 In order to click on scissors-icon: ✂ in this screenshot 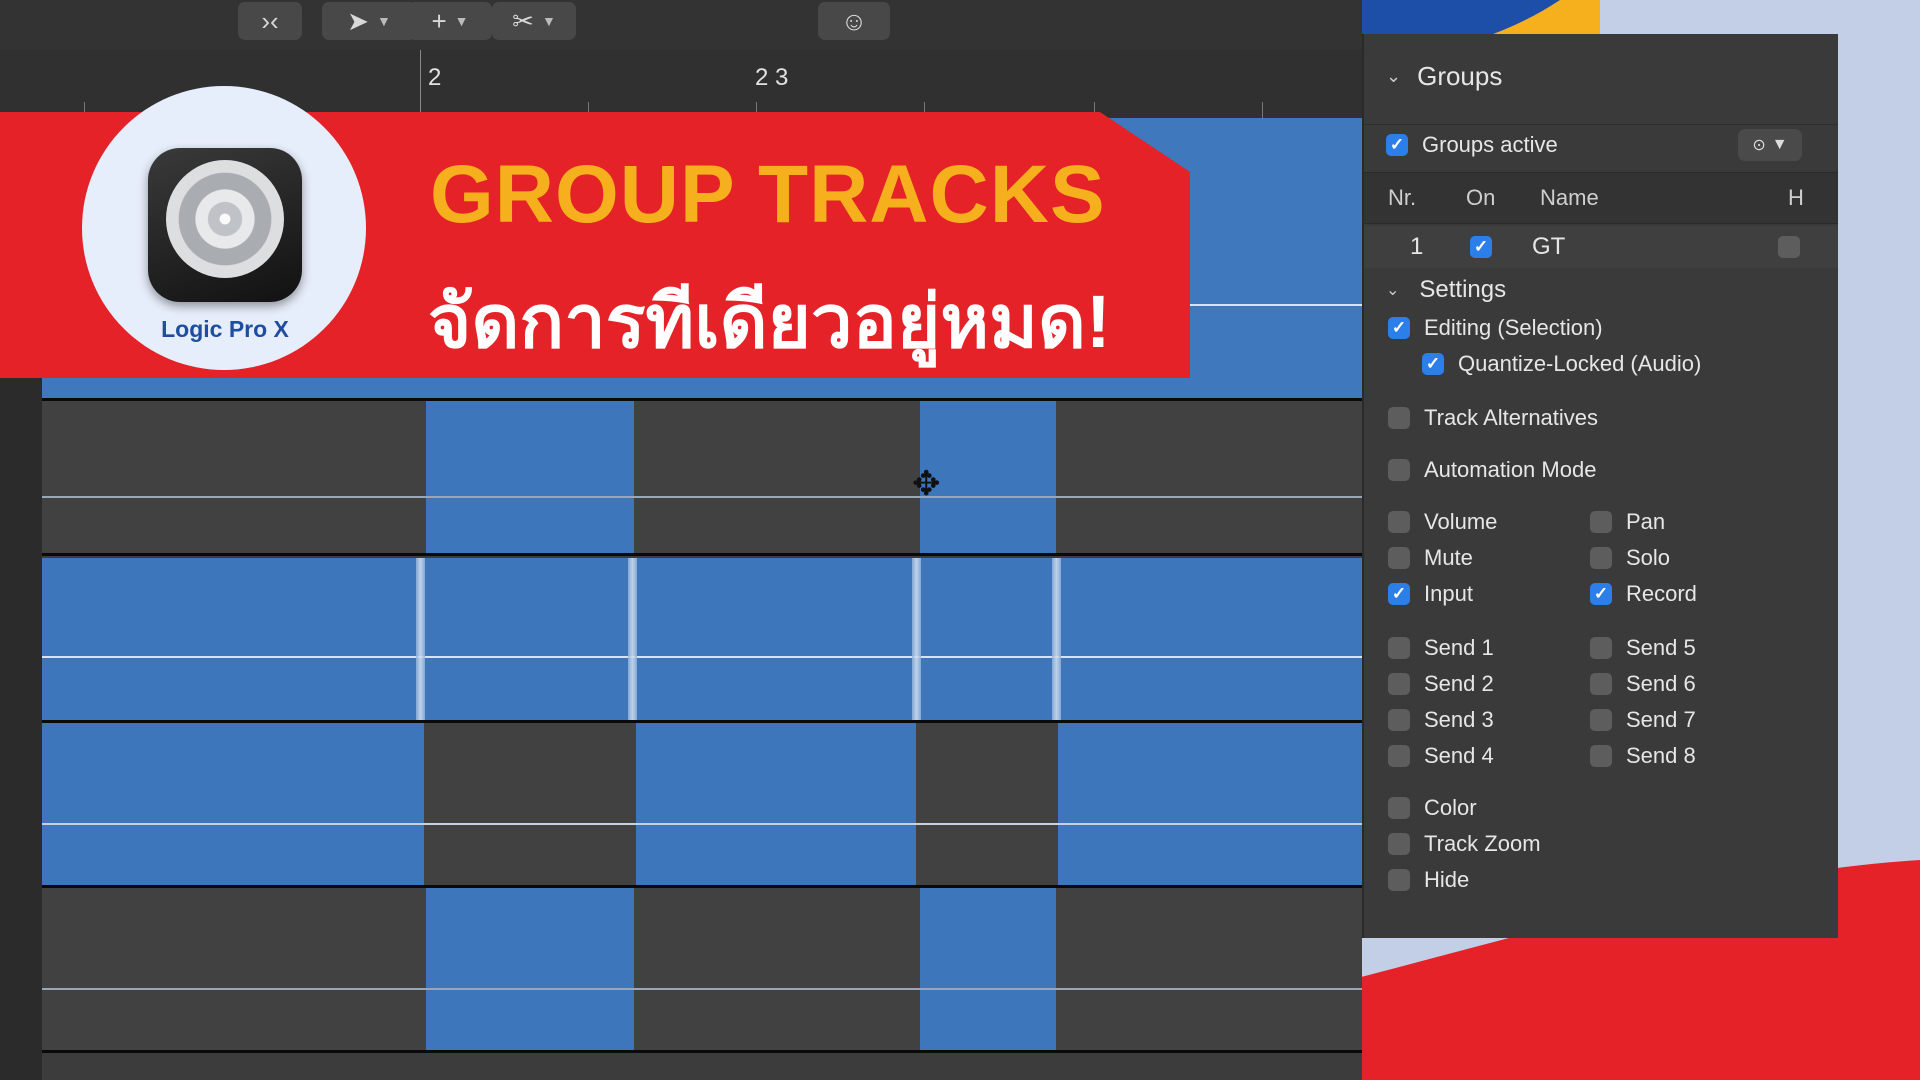, I will do `click(523, 20)`.